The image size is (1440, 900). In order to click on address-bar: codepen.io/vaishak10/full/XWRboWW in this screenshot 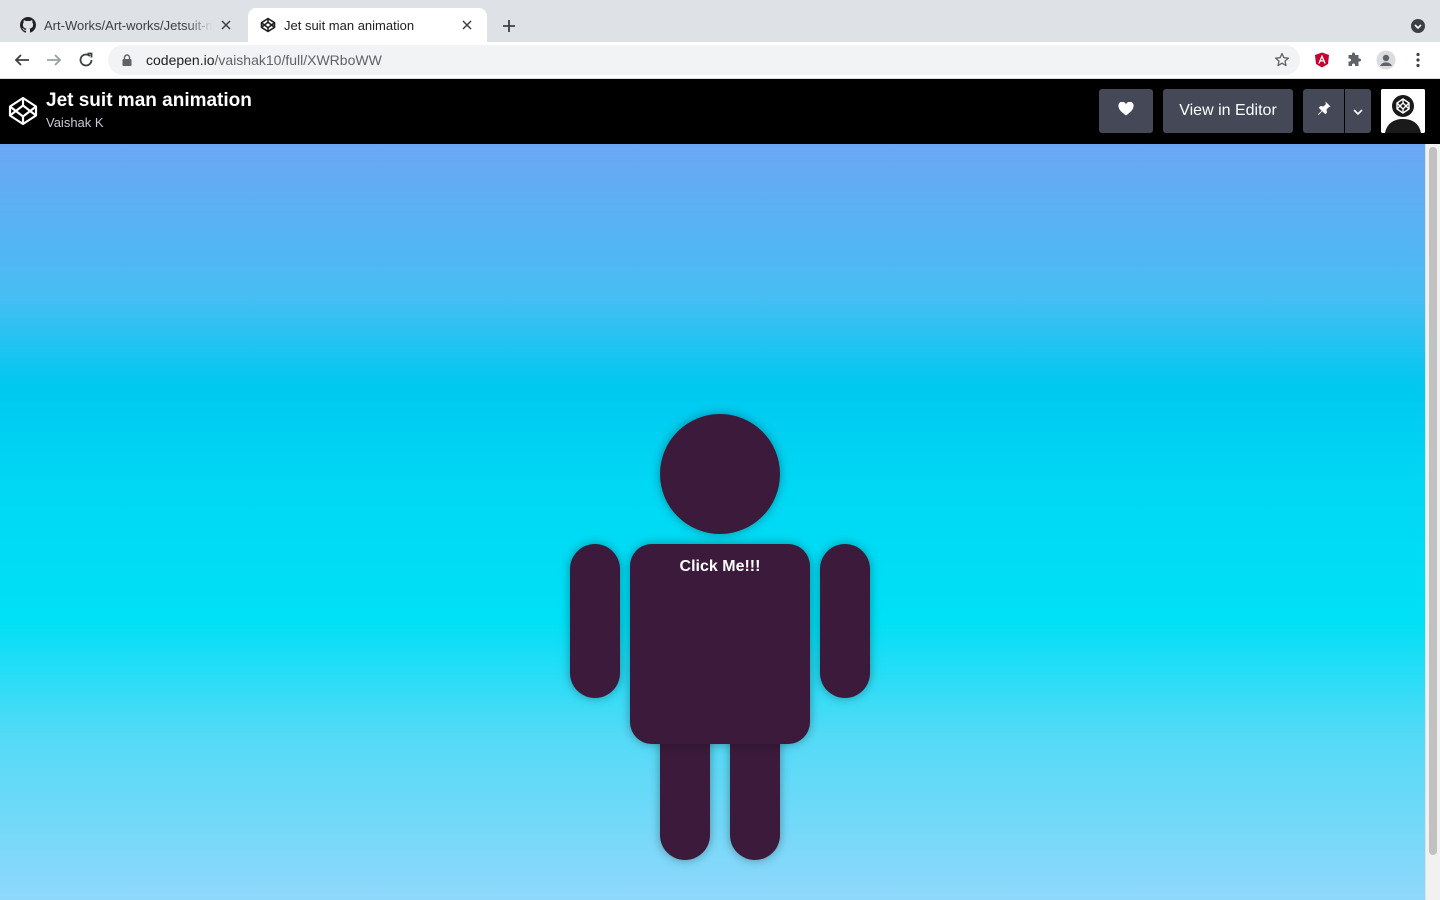, I will do `click(704, 60)`.